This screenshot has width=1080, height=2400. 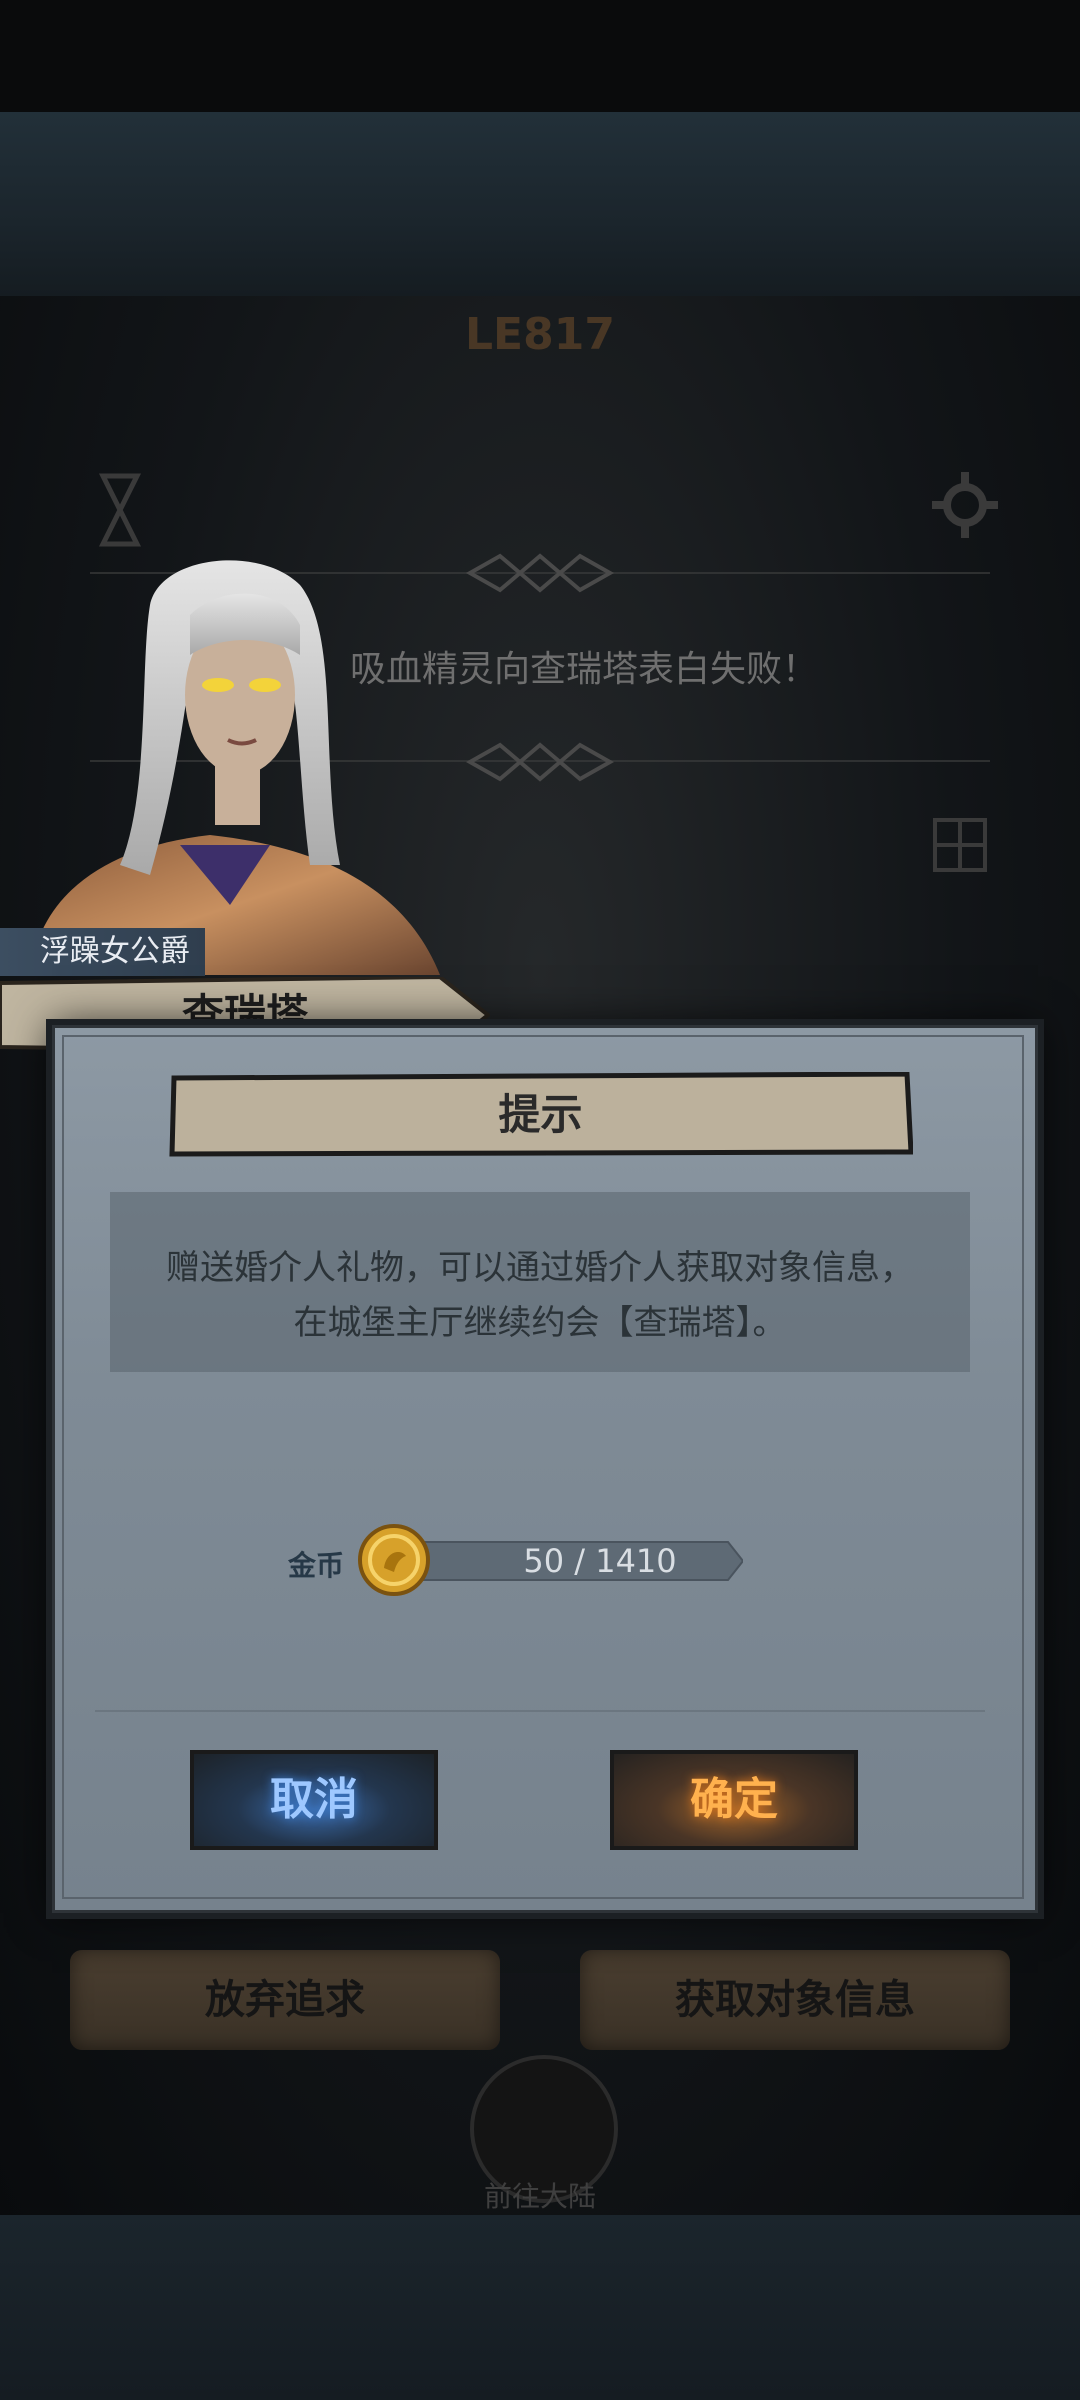 I want to click on gear-icon, so click(x=965, y=505).